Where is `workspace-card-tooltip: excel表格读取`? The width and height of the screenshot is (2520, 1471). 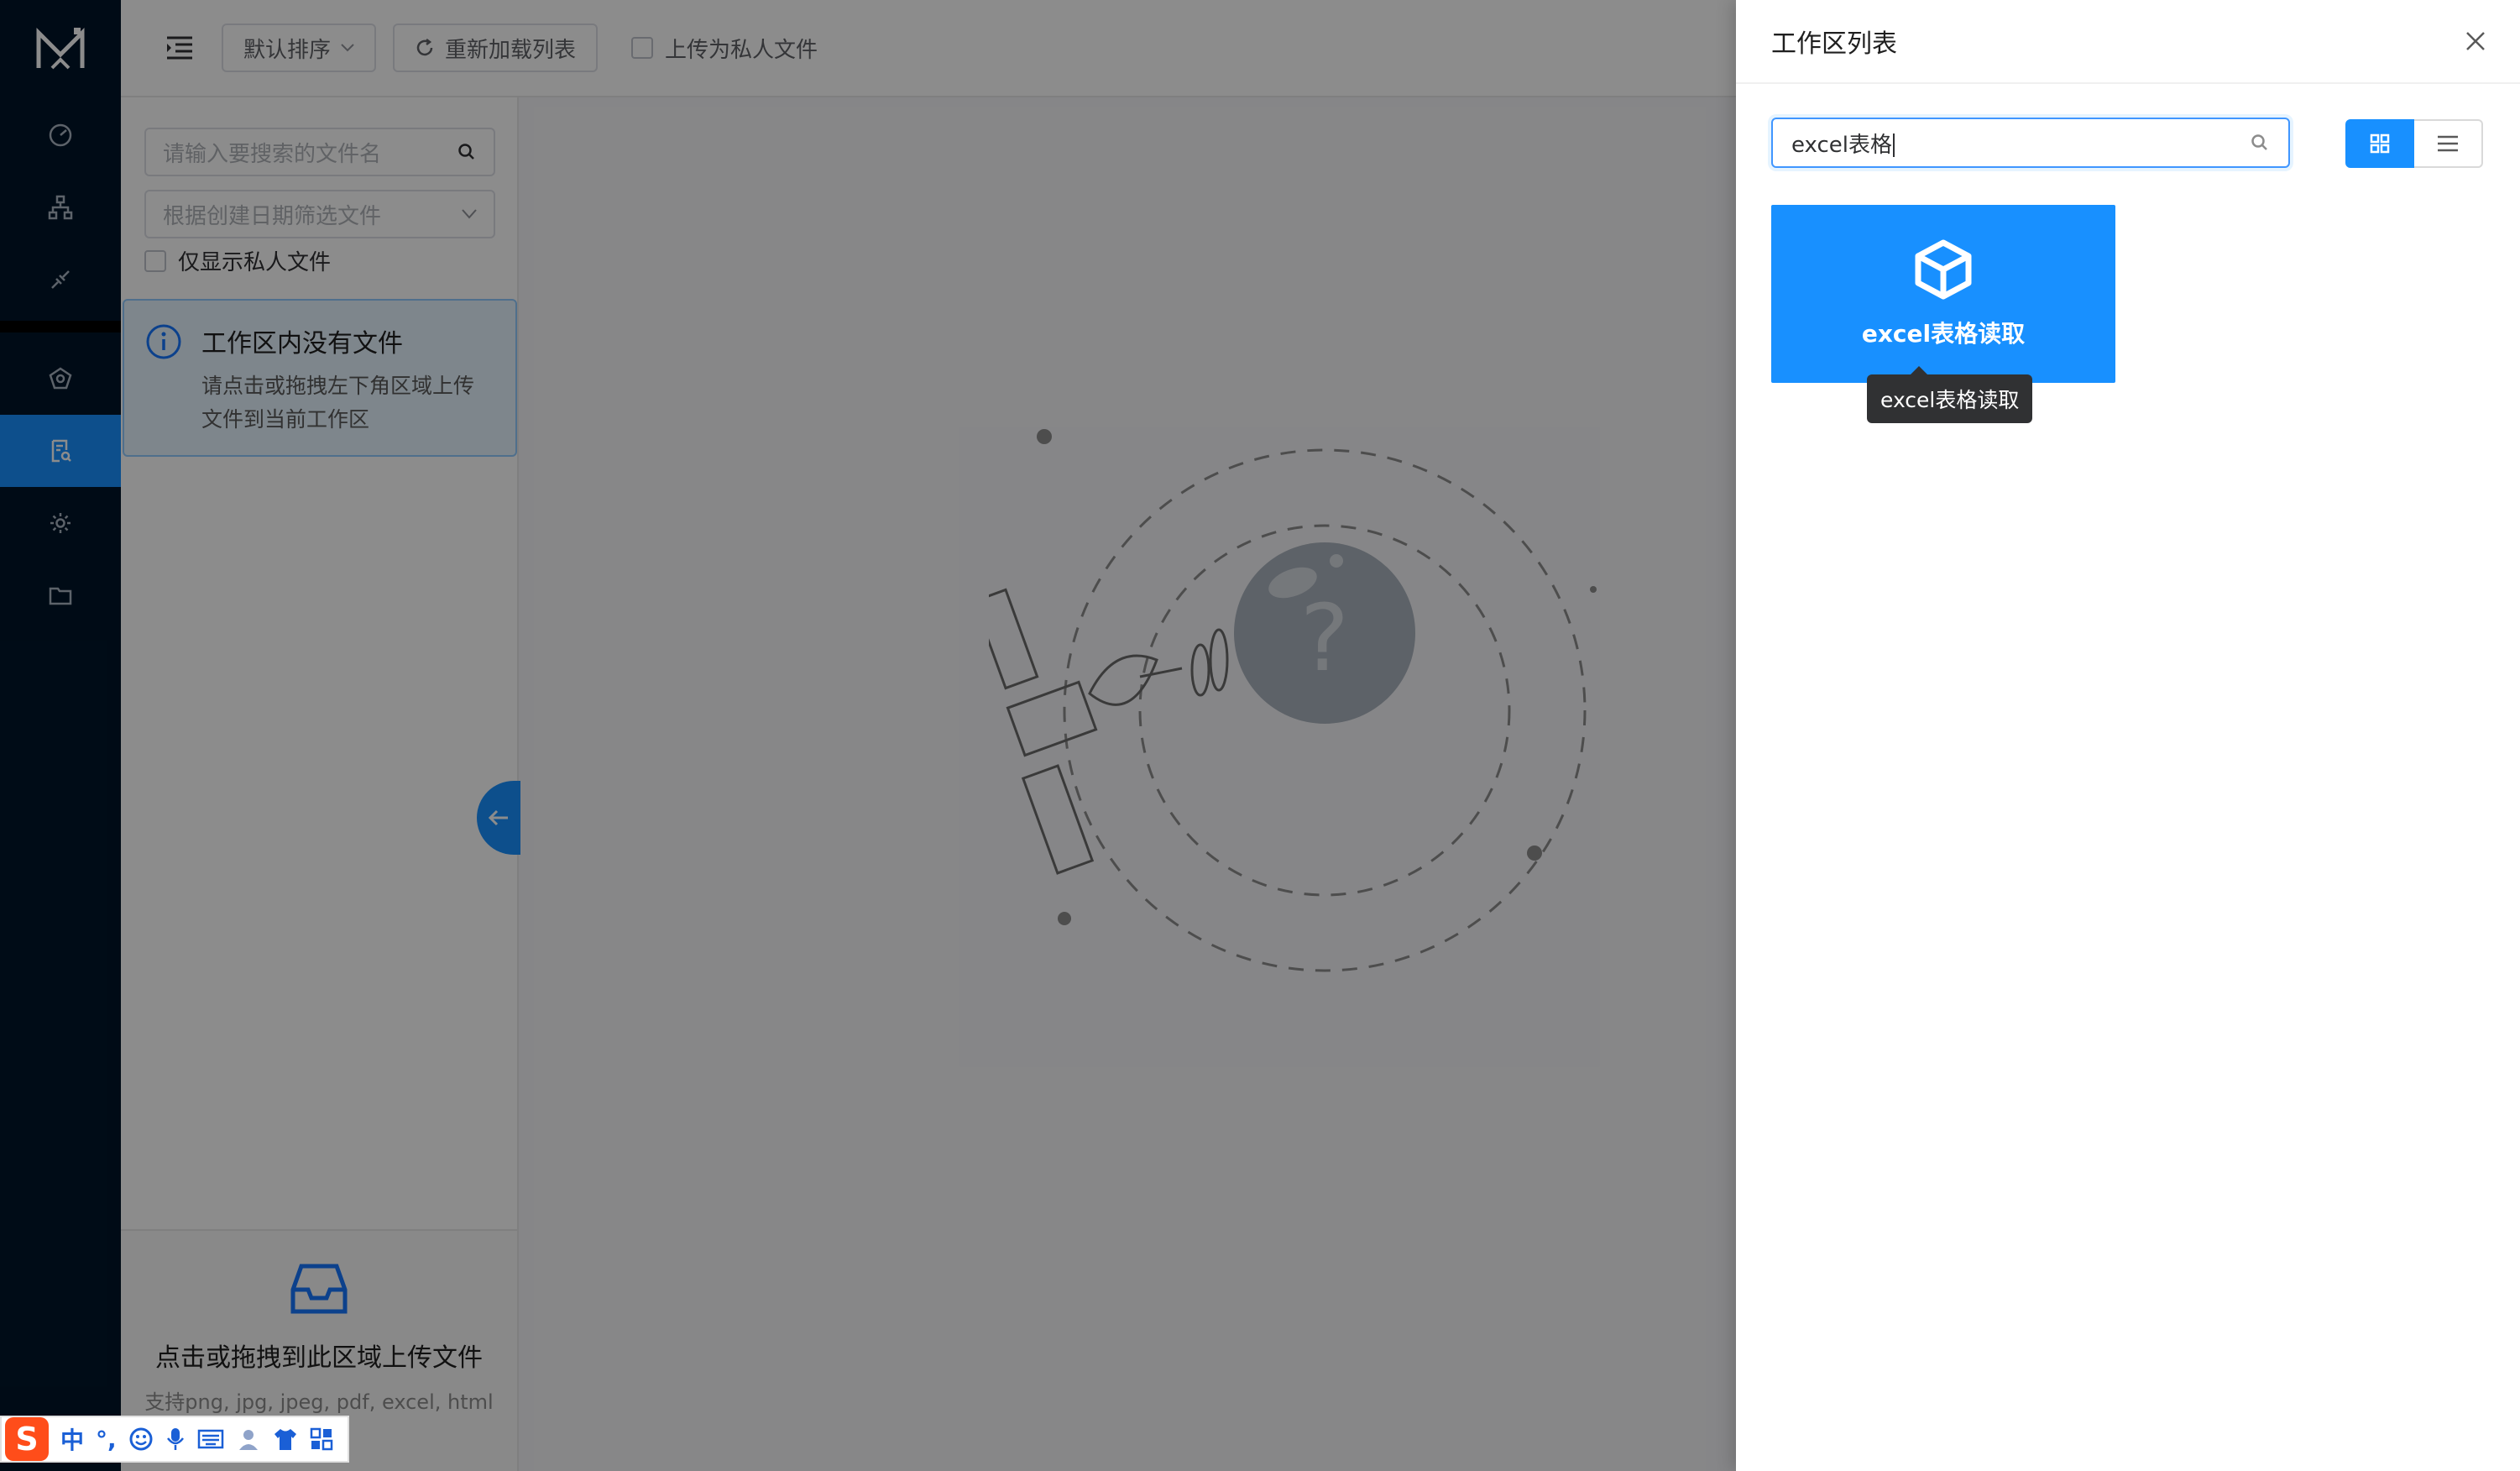 workspace-card-tooltip: excel表格读取 is located at coordinates (1950, 394).